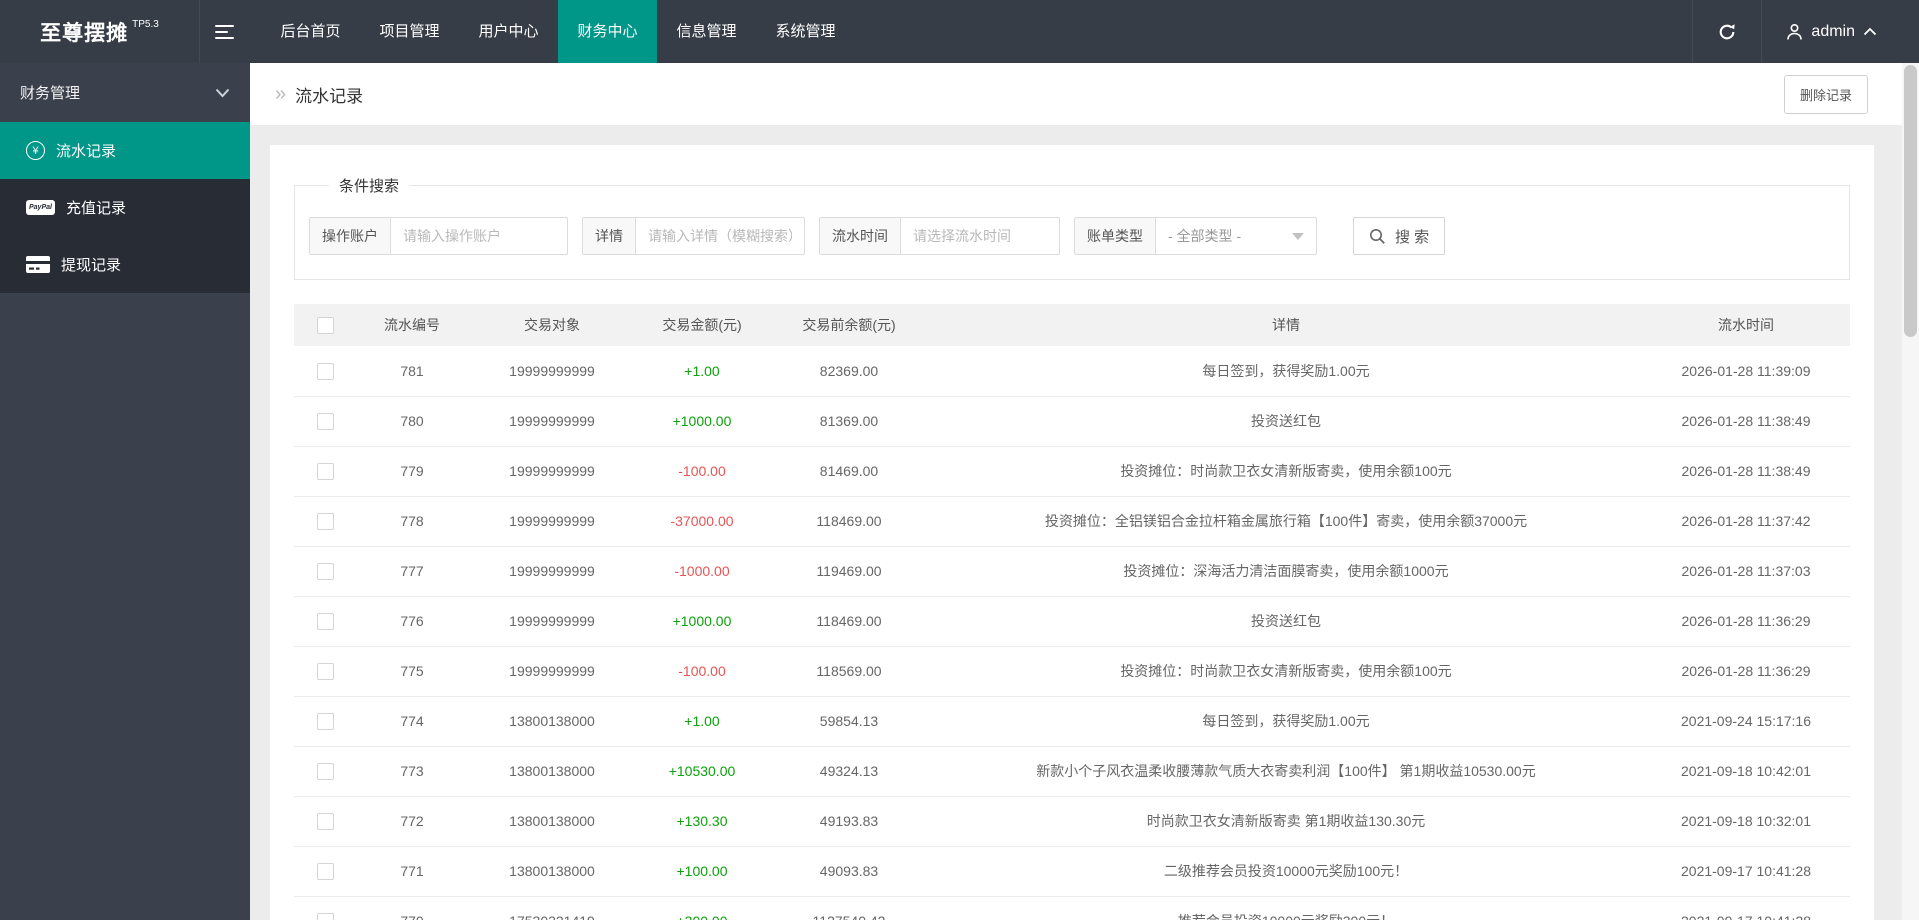 The width and height of the screenshot is (1919, 920). I want to click on detail-cell: 投资摊位：深海活力清洁面膜寄卖，使用余额1000元, so click(1286, 571).